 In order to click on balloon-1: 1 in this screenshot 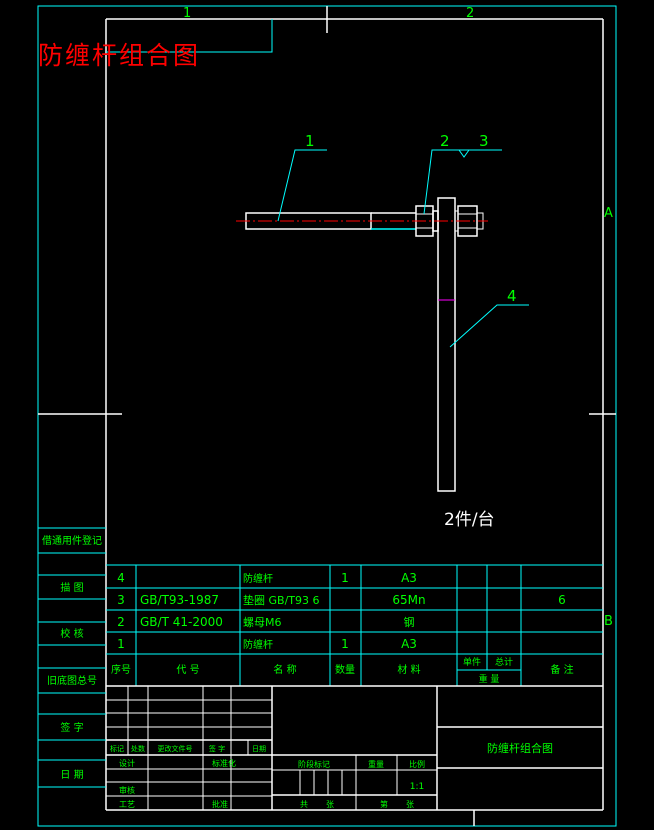, I will do `click(310, 141)`.